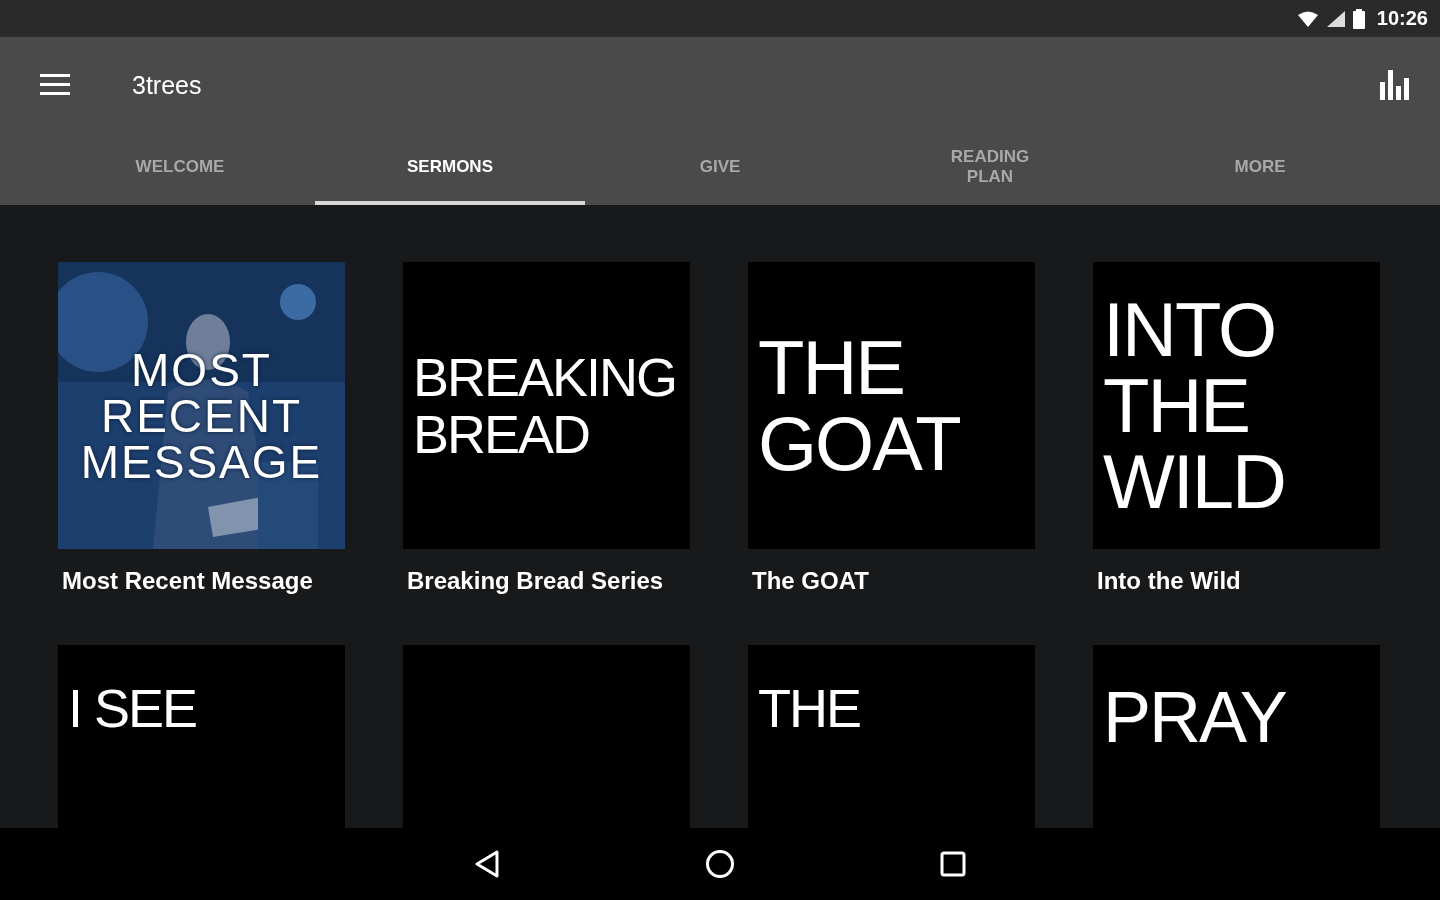  What do you see at coordinates (187, 581) in the screenshot?
I see `series-title: Most Recent Message` at bounding box center [187, 581].